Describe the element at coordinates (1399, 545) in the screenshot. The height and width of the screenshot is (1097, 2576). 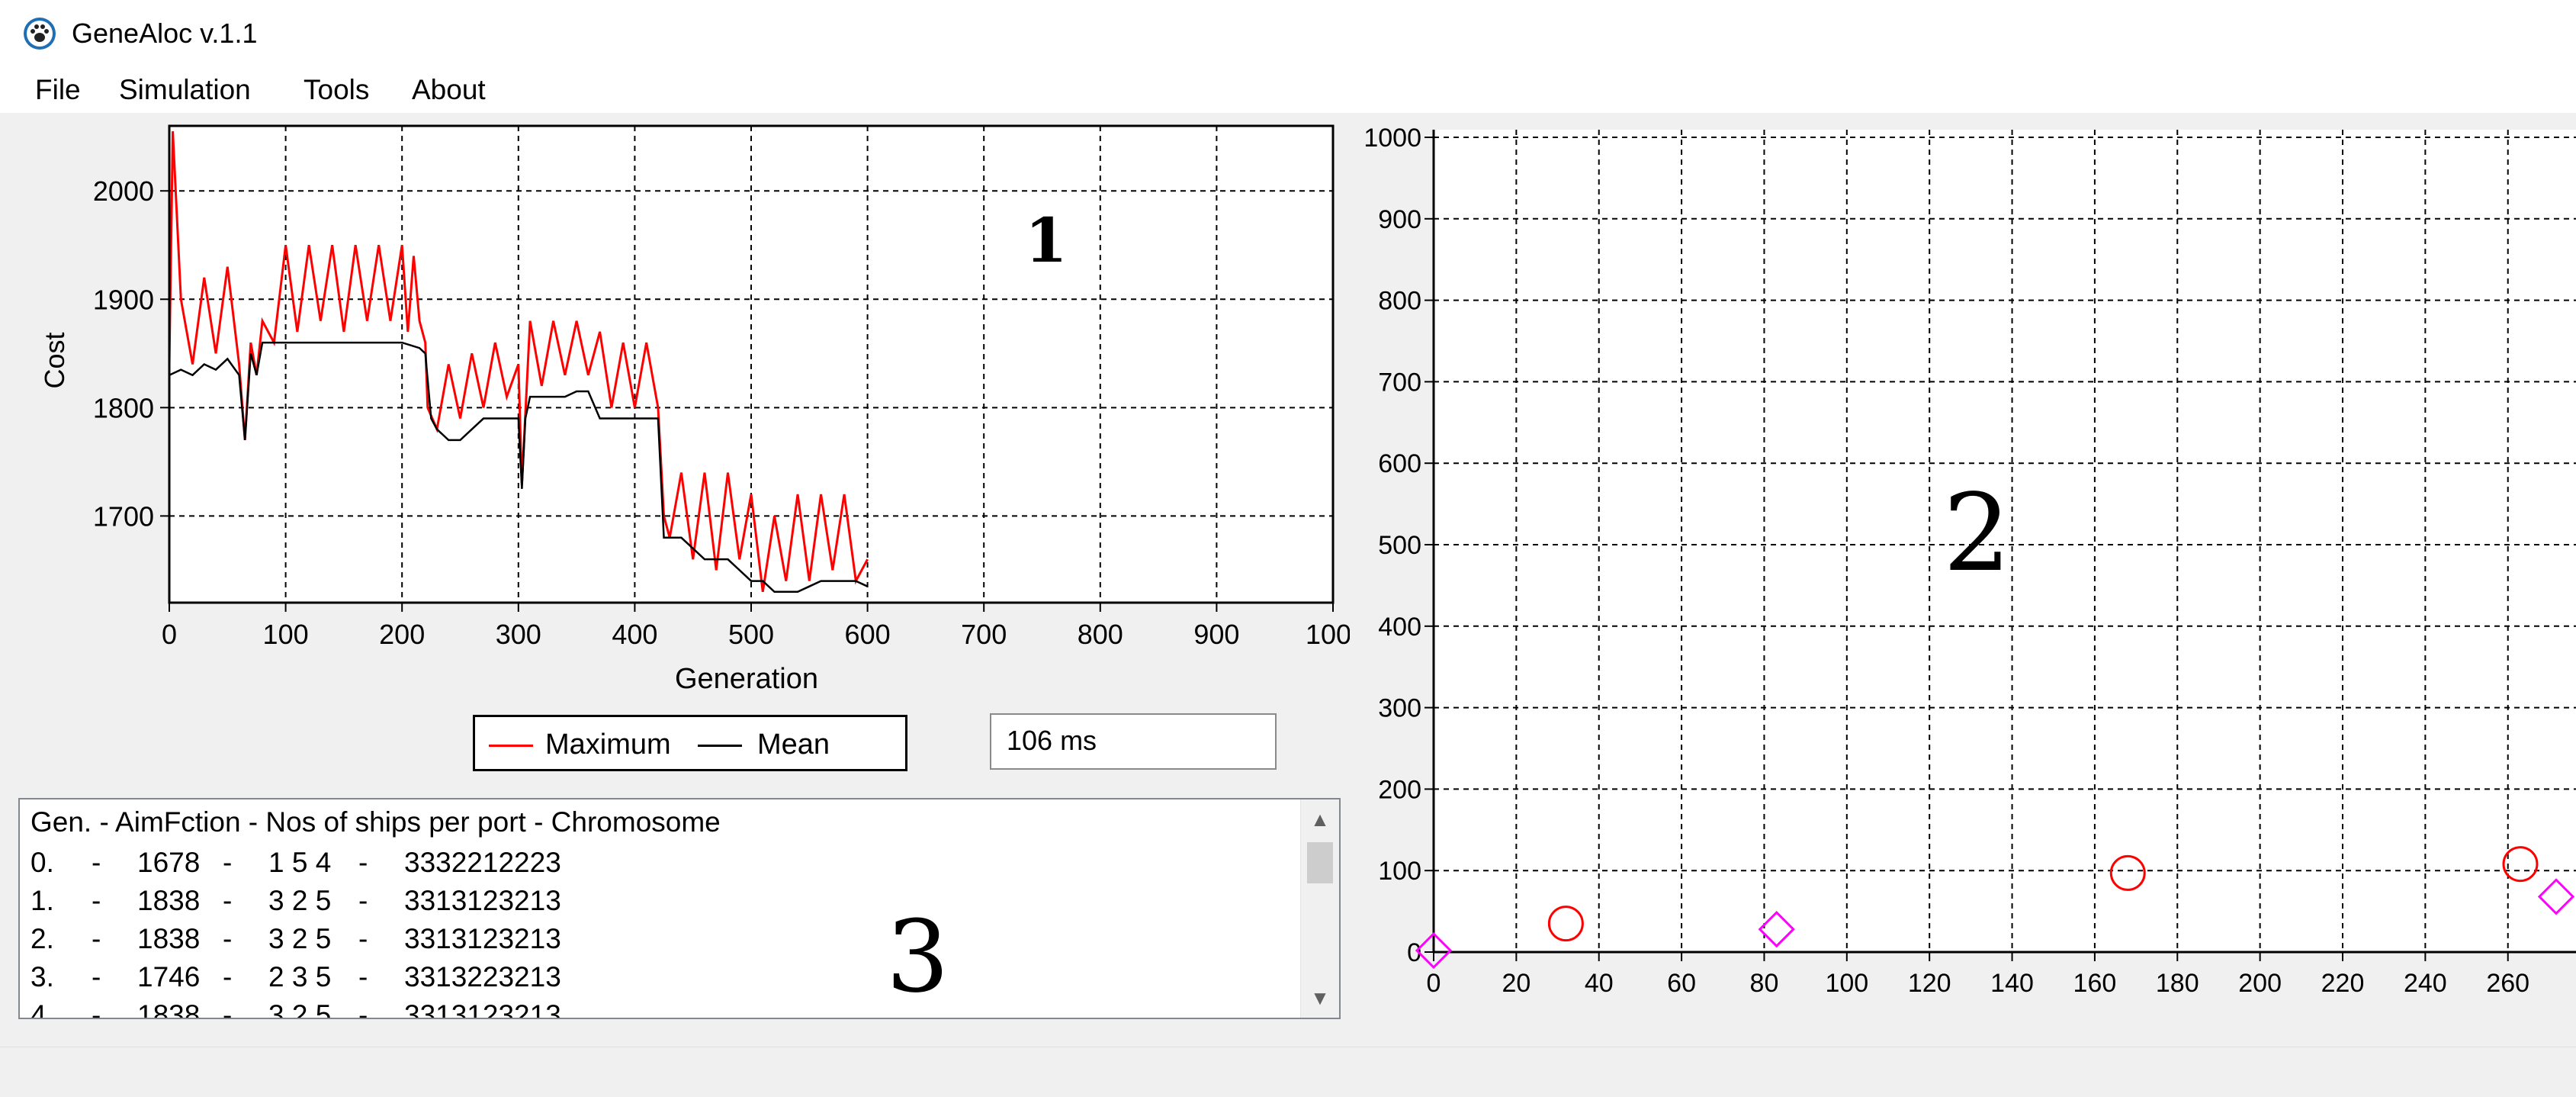
I see `y-tick-label: 500` at that location.